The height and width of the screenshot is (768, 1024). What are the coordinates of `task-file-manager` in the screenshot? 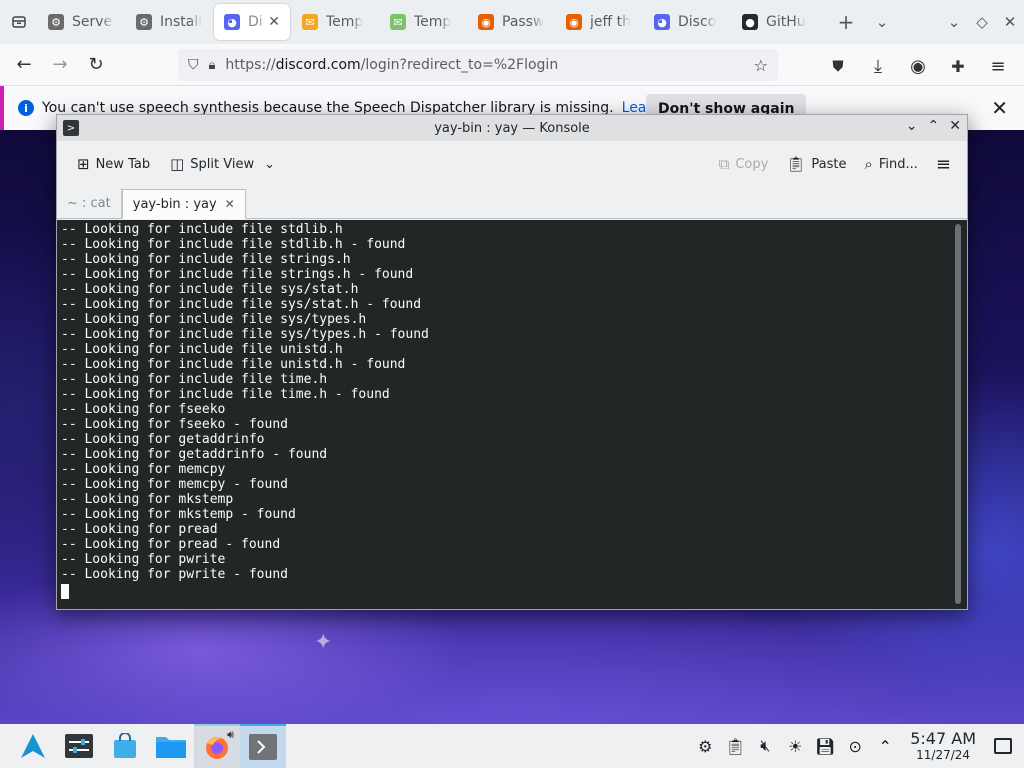 It's located at (171, 746).